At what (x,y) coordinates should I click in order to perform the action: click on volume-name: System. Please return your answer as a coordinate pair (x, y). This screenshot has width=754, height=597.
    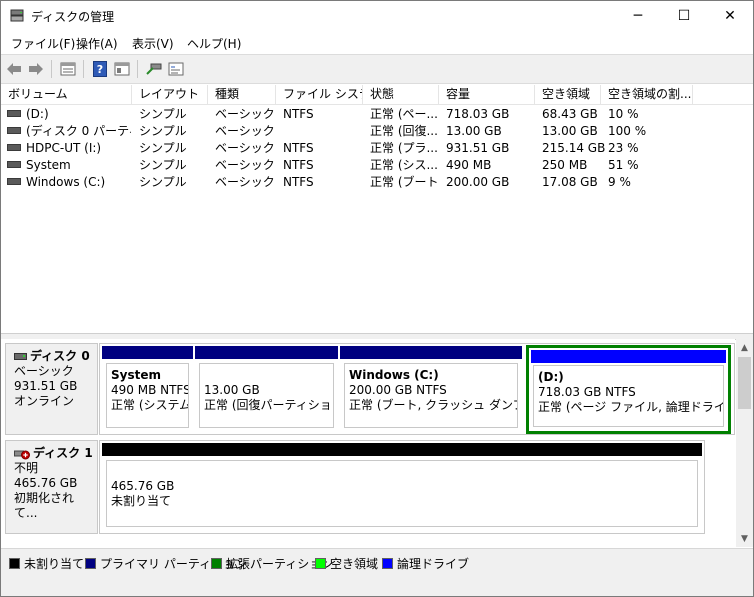
    Looking at the image, I should click on (48, 165).